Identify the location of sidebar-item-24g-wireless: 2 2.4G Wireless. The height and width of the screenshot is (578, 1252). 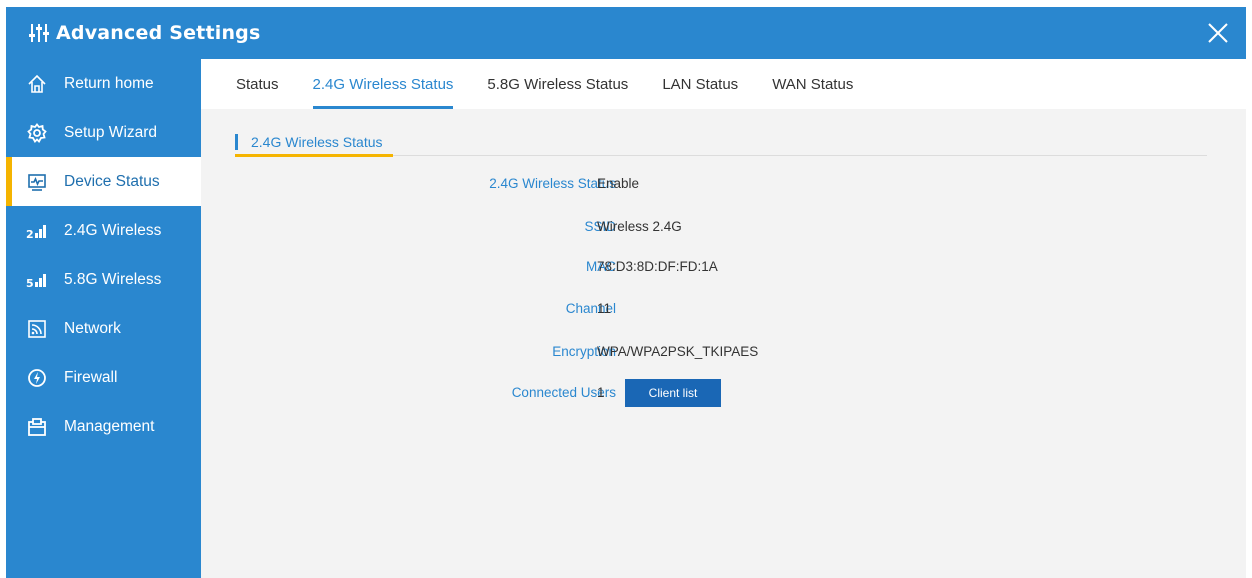
(103, 230).